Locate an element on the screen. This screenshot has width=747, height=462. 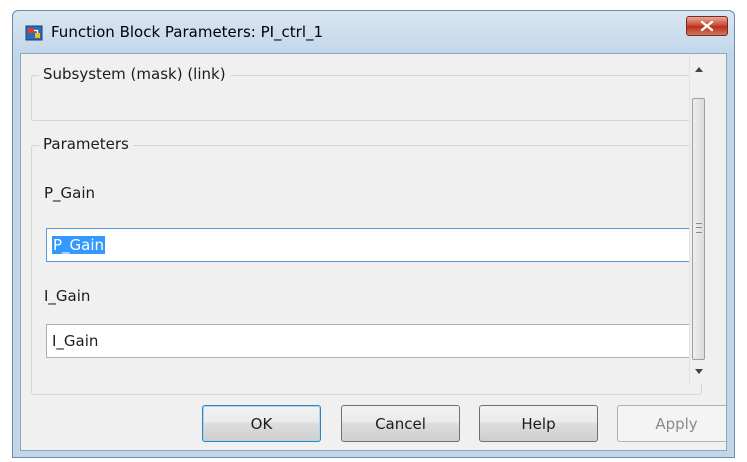
scroll-down-button is located at coordinates (699, 371).